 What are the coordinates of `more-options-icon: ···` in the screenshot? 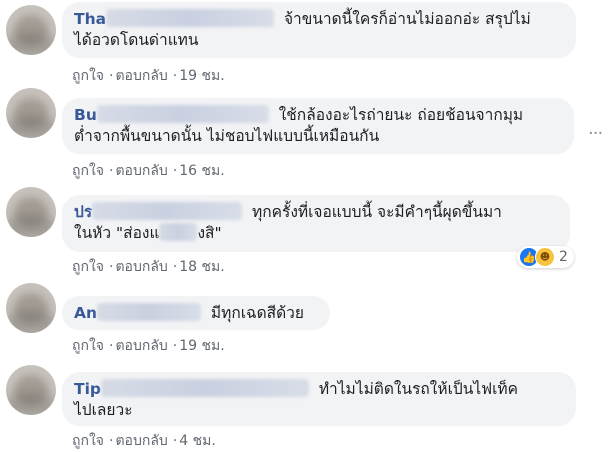 It's located at (595, 133).